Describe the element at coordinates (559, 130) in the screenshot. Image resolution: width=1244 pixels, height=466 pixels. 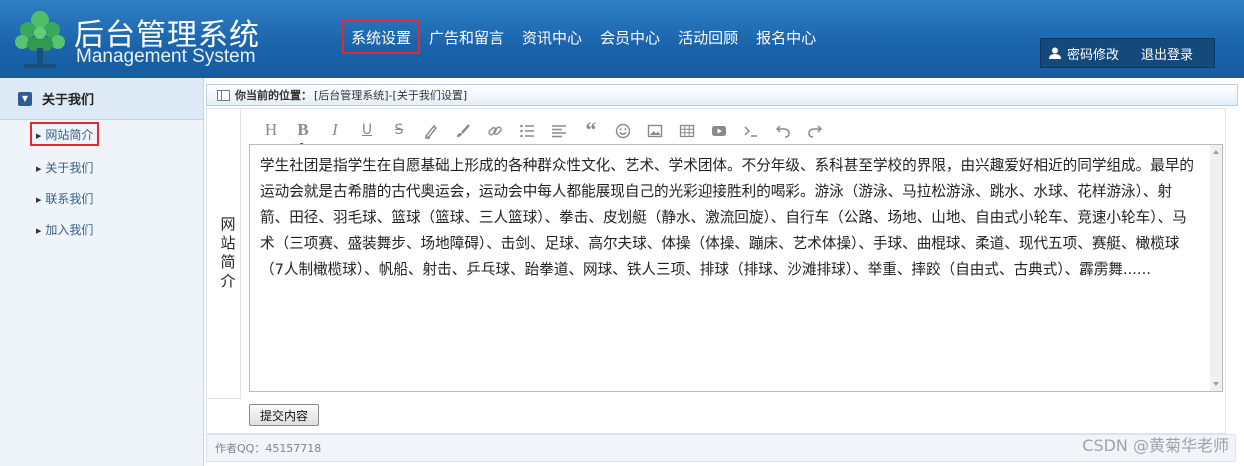
I see `align-icon` at that location.